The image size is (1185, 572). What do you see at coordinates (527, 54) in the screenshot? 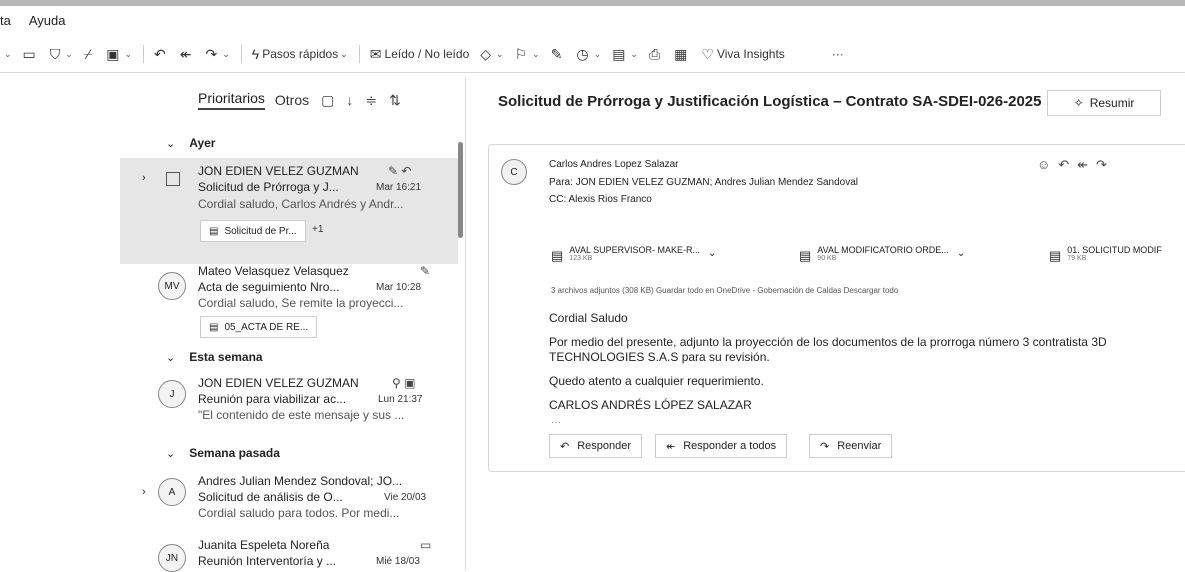
I see `flag-button: ⚐ ⌄` at bounding box center [527, 54].